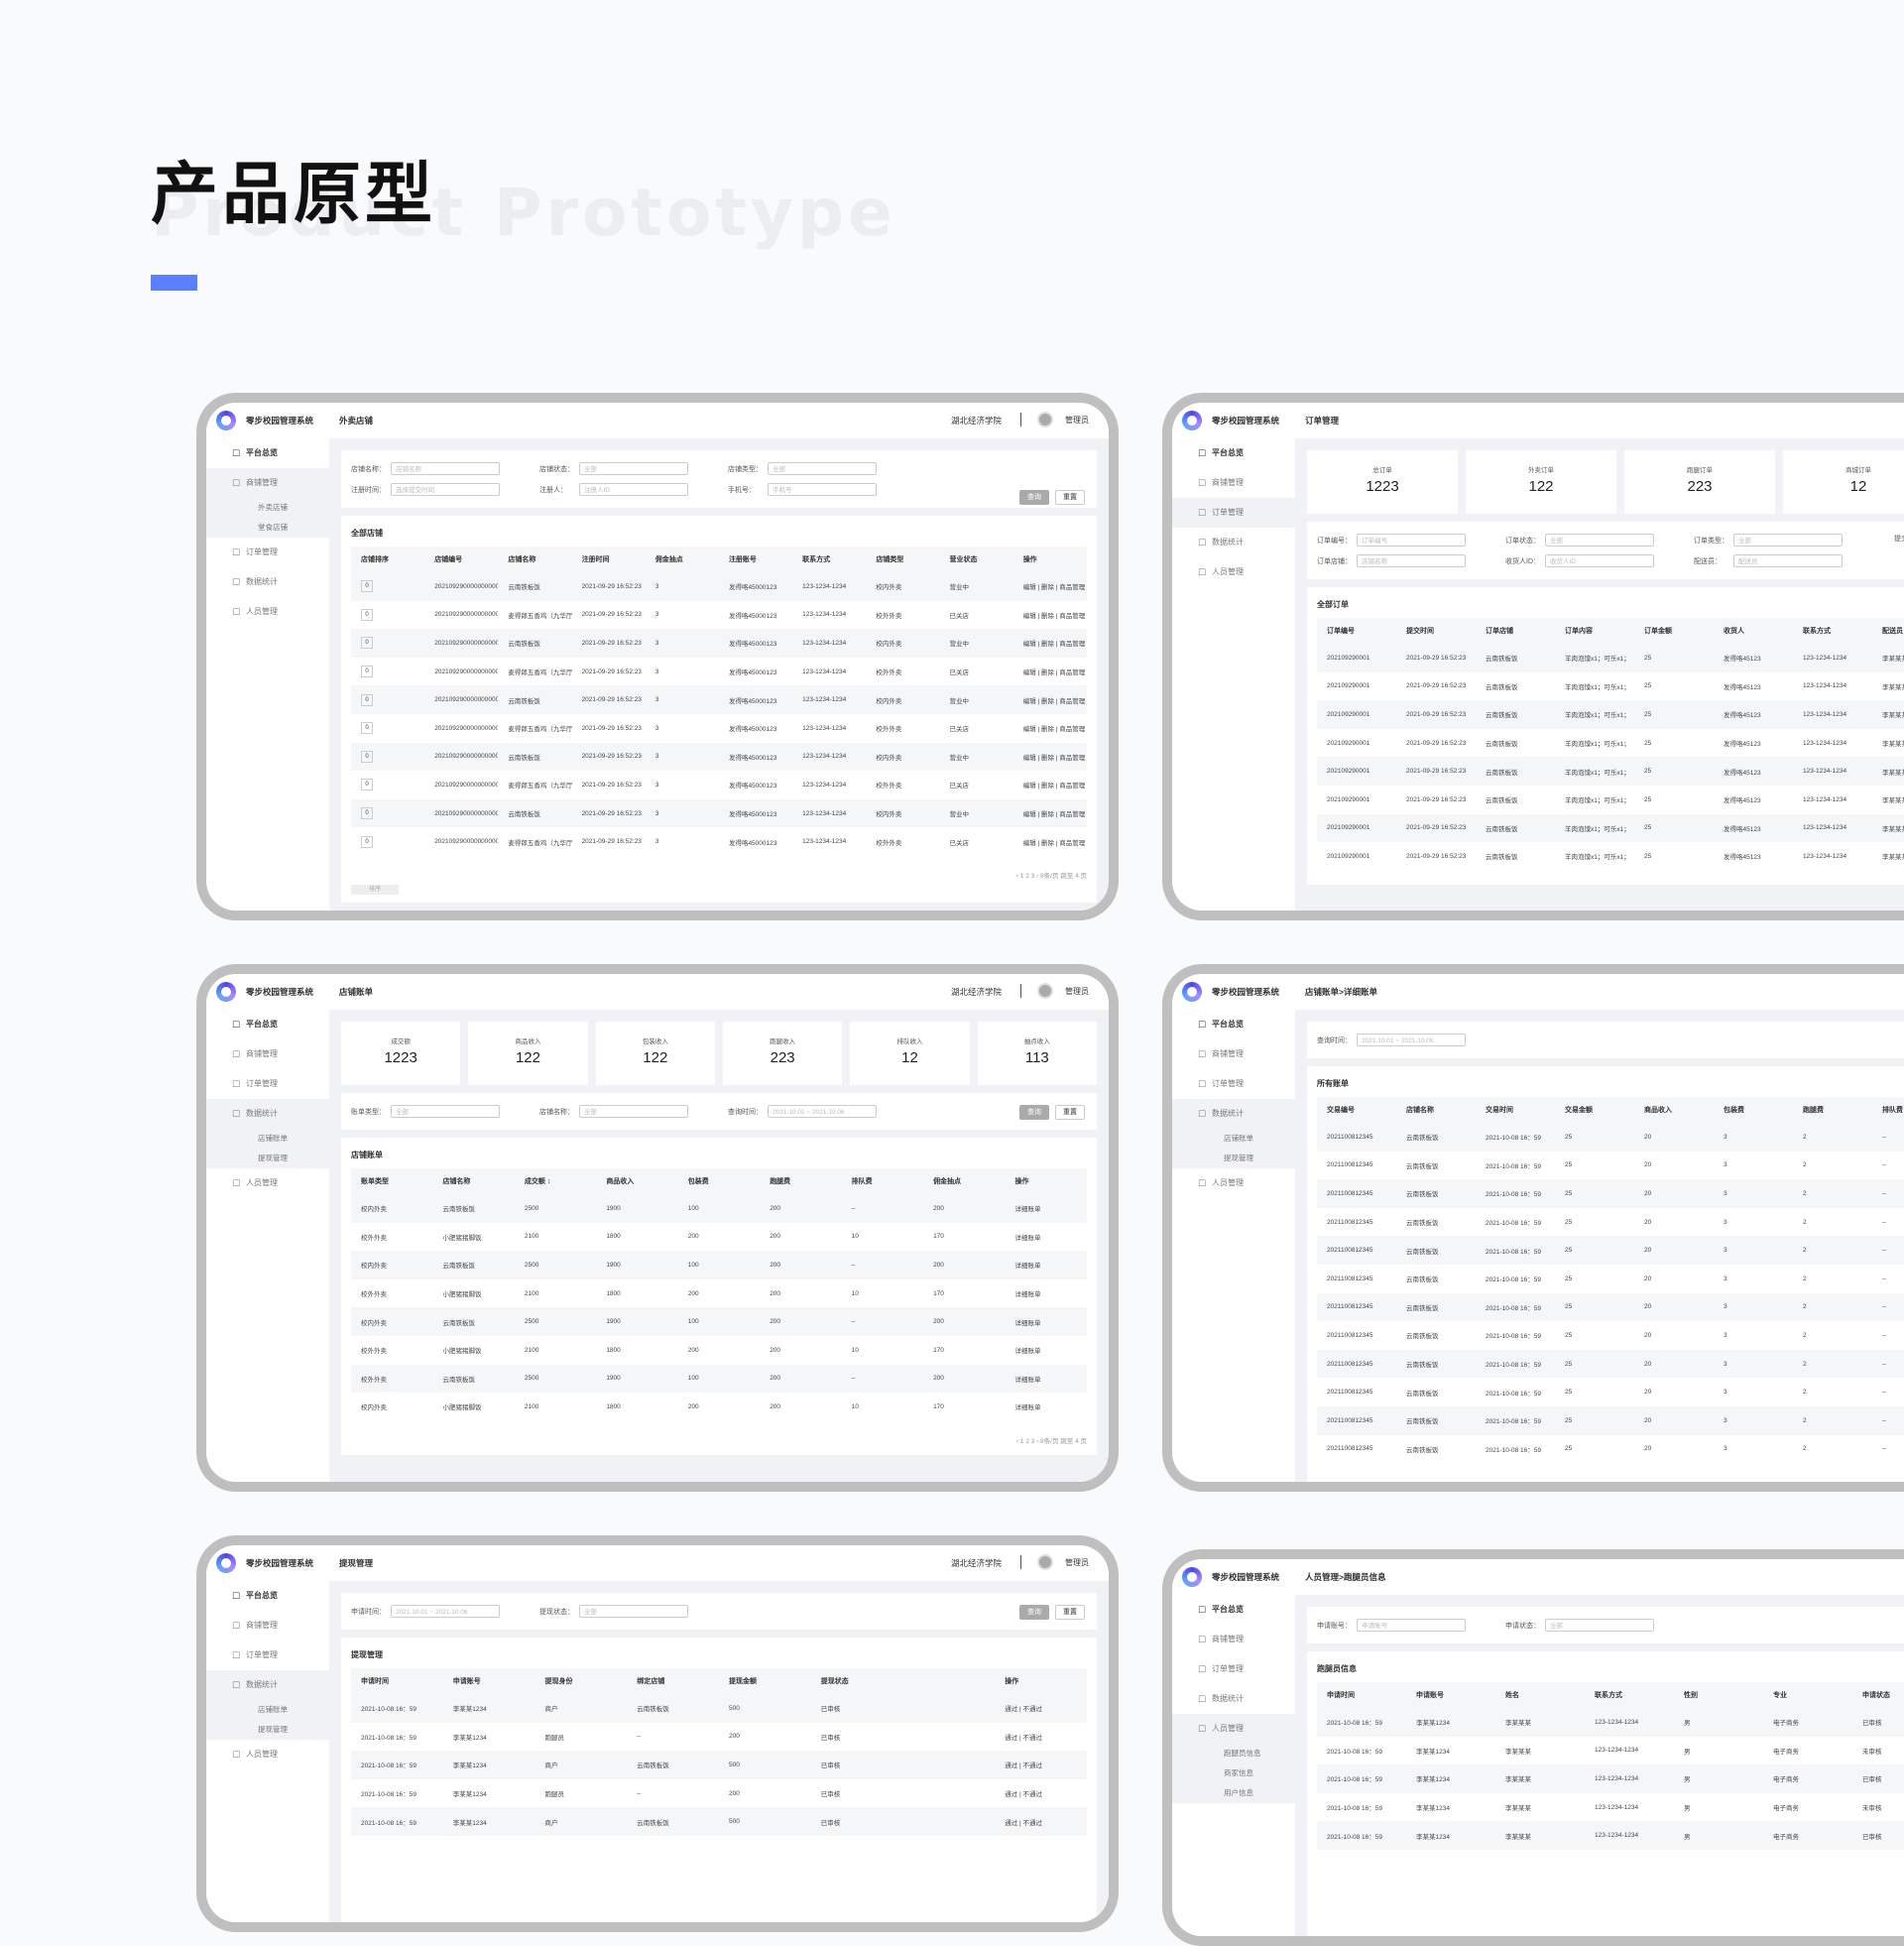 The height and width of the screenshot is (1946, 1904). What do you see at coordinates (1233, 1773) in the screenshot?
I see `sidebar-sub-item: 商家信息` at bounding box center [1233, 1773].